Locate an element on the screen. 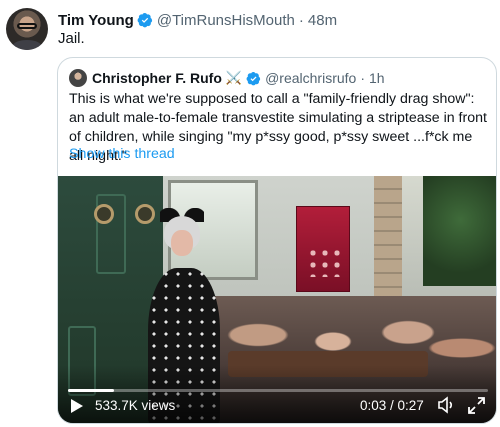 The width and height of the screenshot is (500, 427). video-scene-poster is located at coordinates (323, 249).